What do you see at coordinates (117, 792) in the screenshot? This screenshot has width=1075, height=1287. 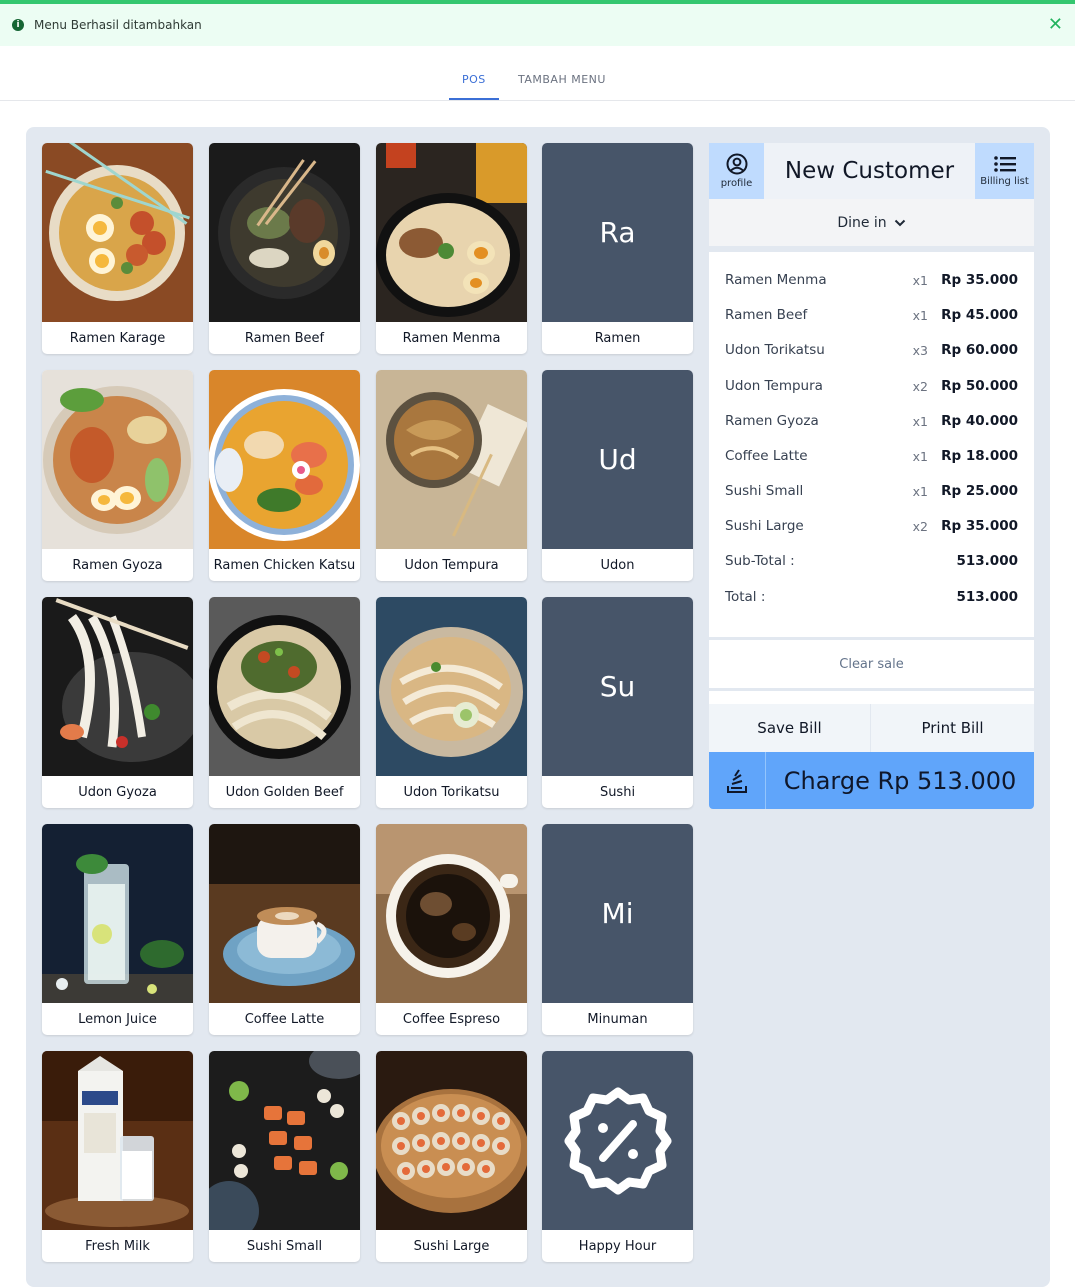 I see `menu-card-label: Udon Gyoza` at bounding box center [117, 792].